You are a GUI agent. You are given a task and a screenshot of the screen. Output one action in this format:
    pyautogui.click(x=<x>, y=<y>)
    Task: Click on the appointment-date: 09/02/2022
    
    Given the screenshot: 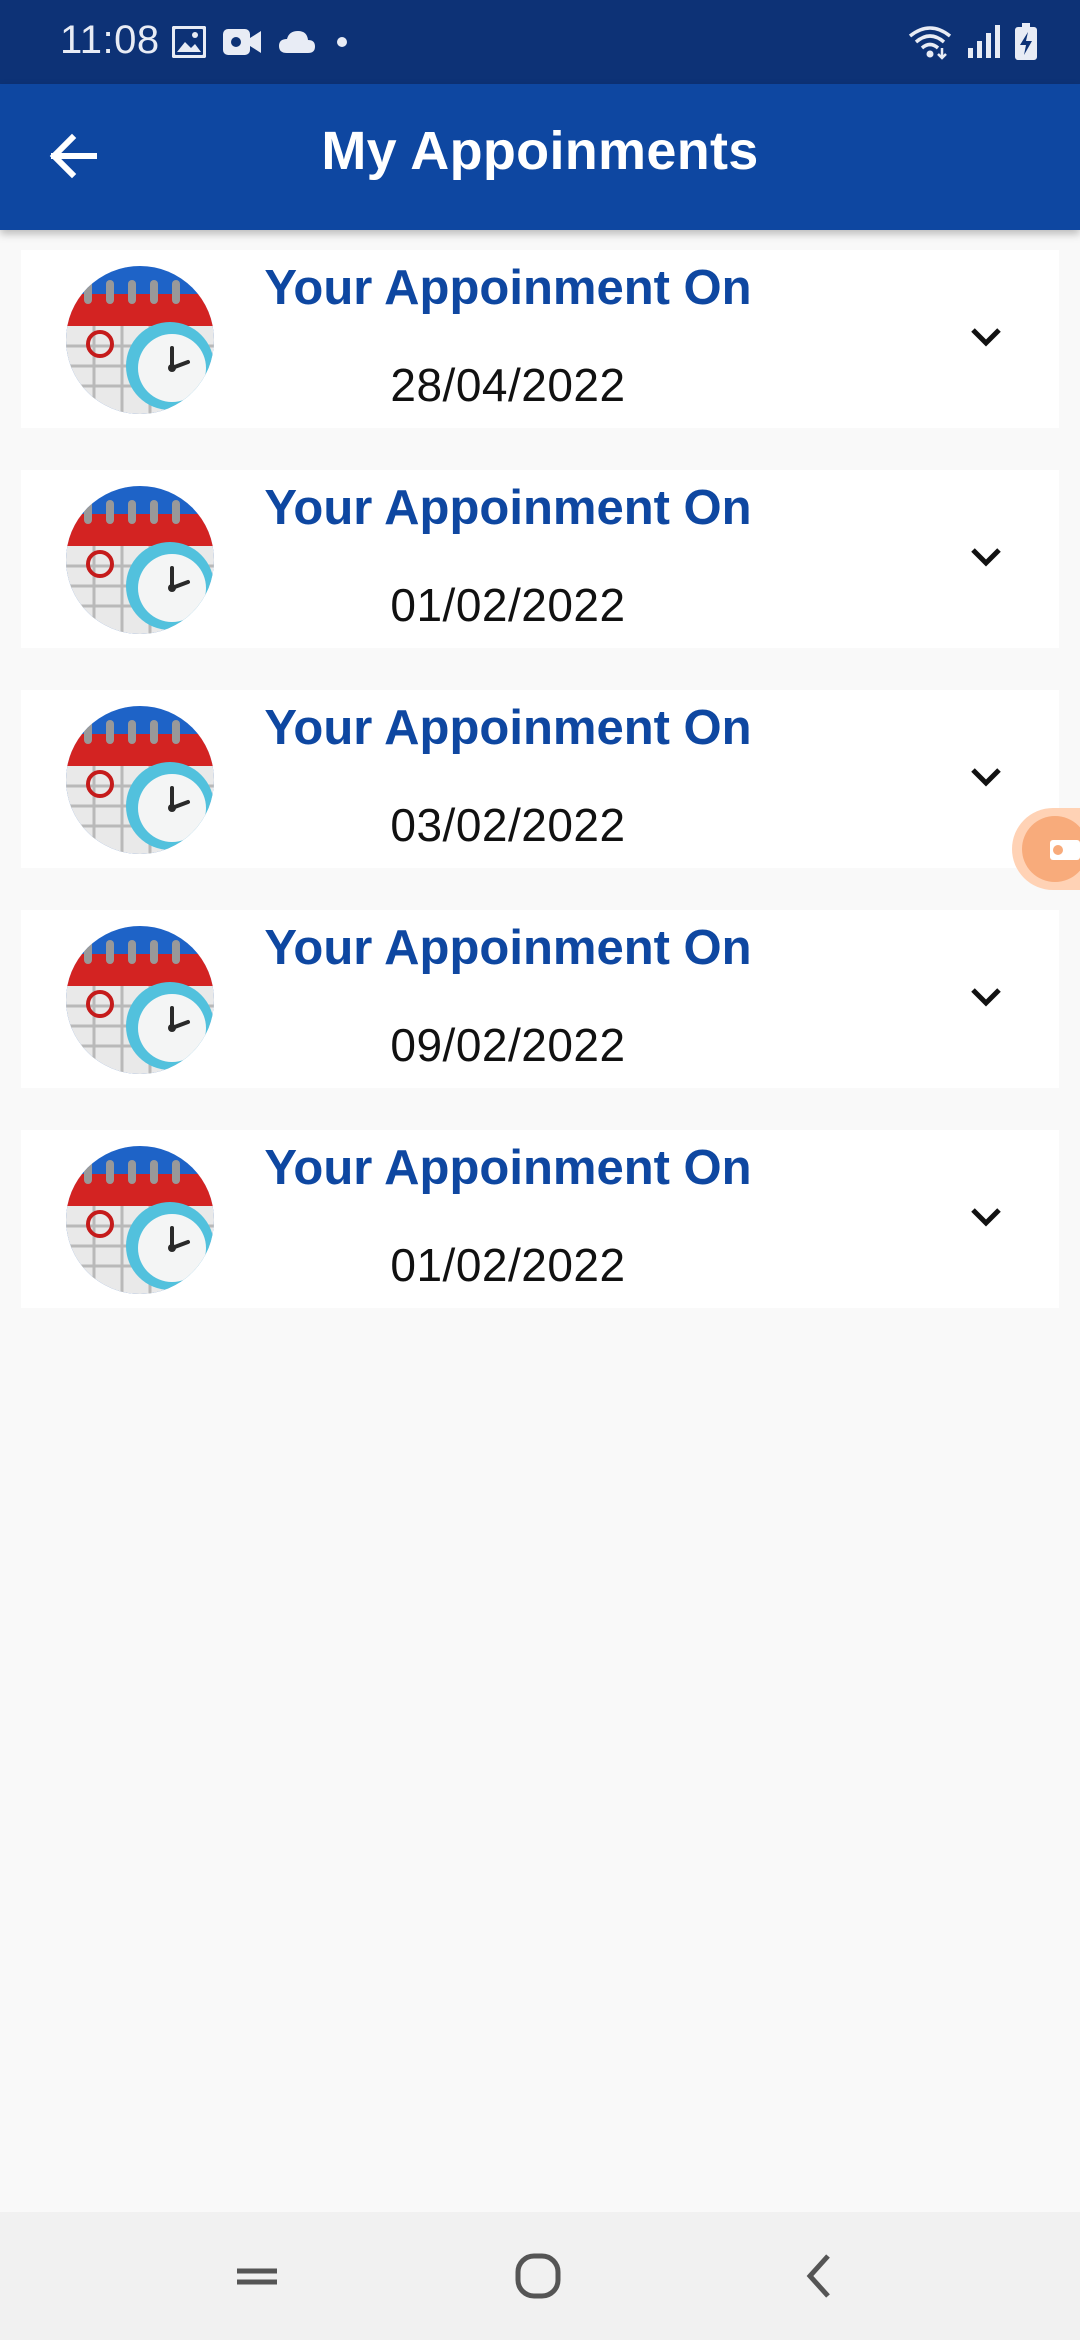 What is the action you would take?
    pyautogui.click(x=508, y=1045)
    